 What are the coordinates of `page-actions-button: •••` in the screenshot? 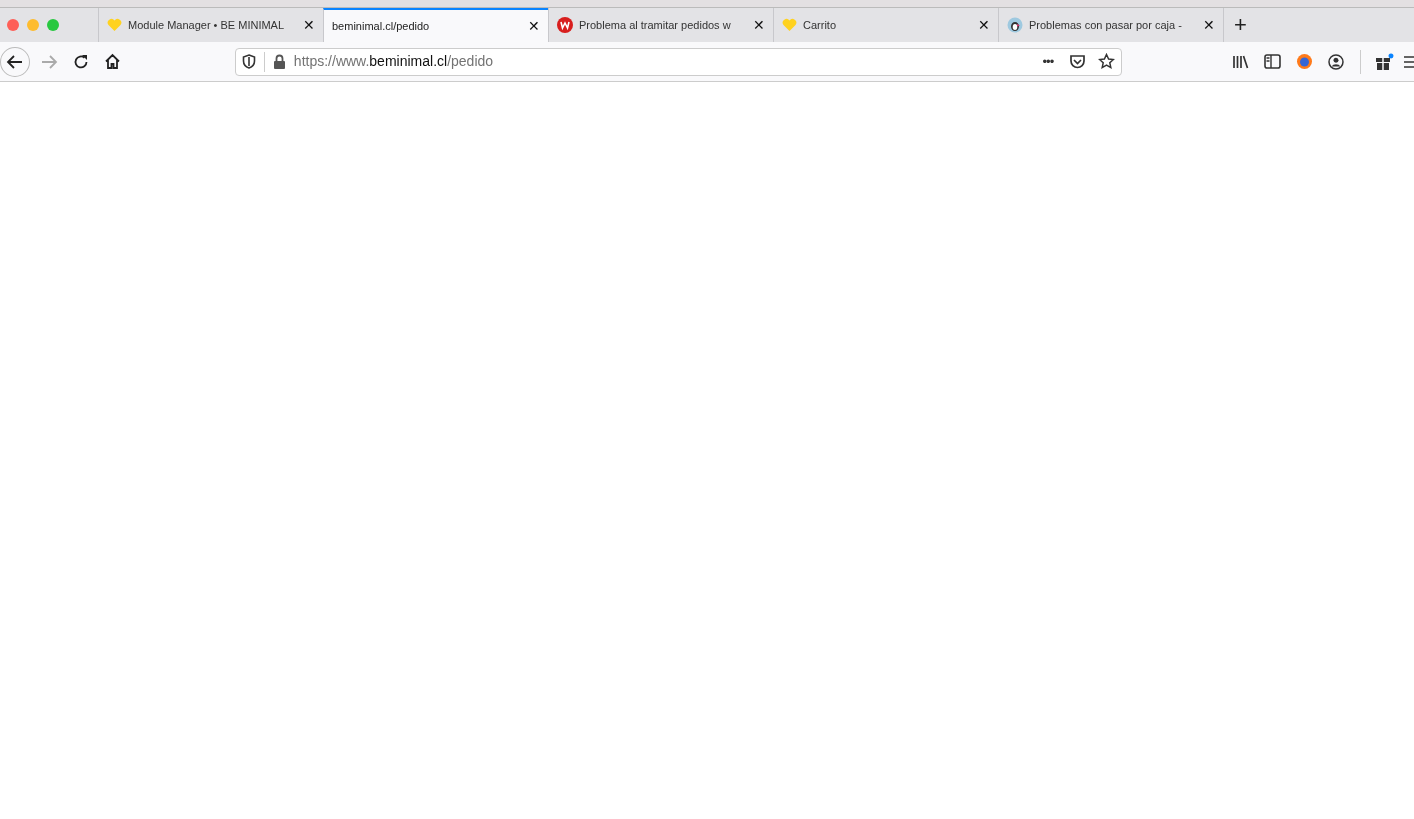 It's located at (1048, 61).